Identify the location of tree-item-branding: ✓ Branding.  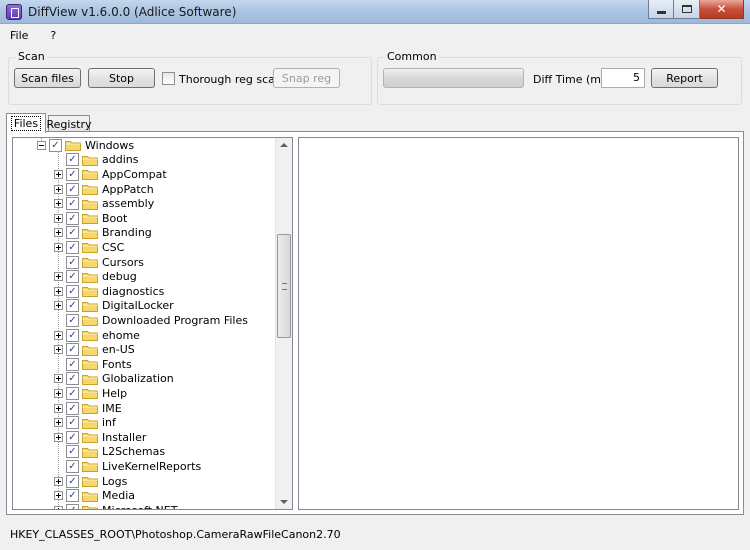
(103, 233).